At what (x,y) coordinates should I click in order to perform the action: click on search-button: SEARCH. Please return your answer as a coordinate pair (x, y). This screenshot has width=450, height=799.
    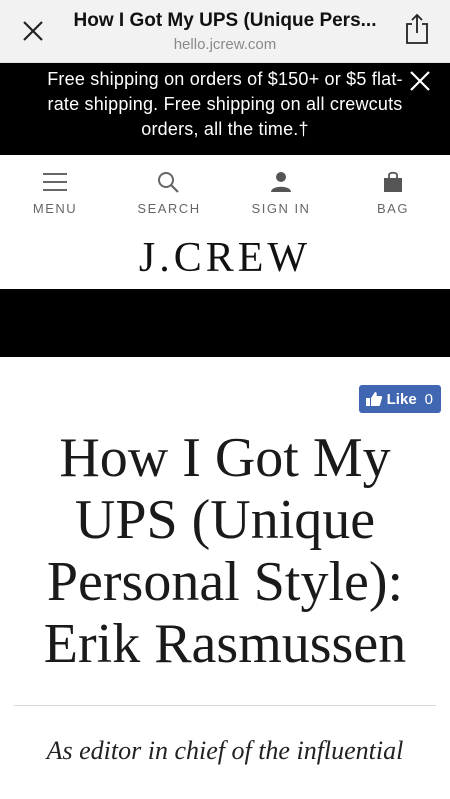
    Looking at the image, I should click on (169, 193).